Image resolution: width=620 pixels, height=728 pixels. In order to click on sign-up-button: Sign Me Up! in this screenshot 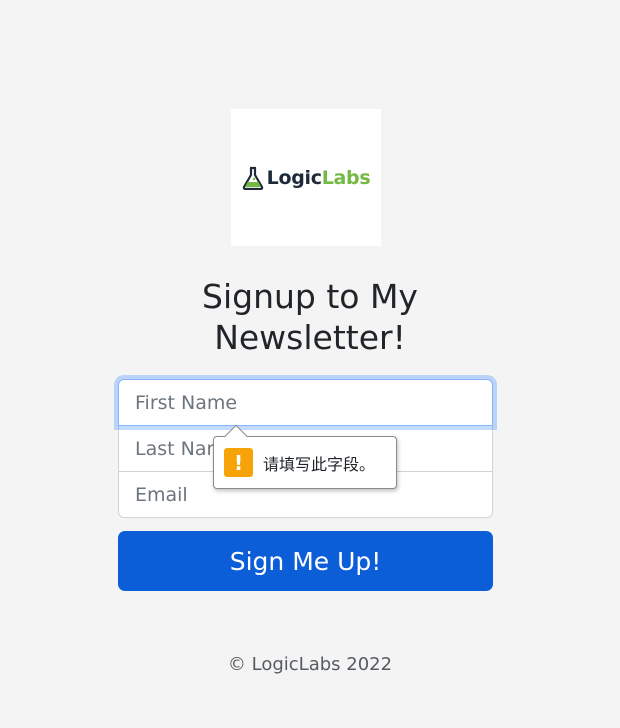, I will do `click(305, 561)`.